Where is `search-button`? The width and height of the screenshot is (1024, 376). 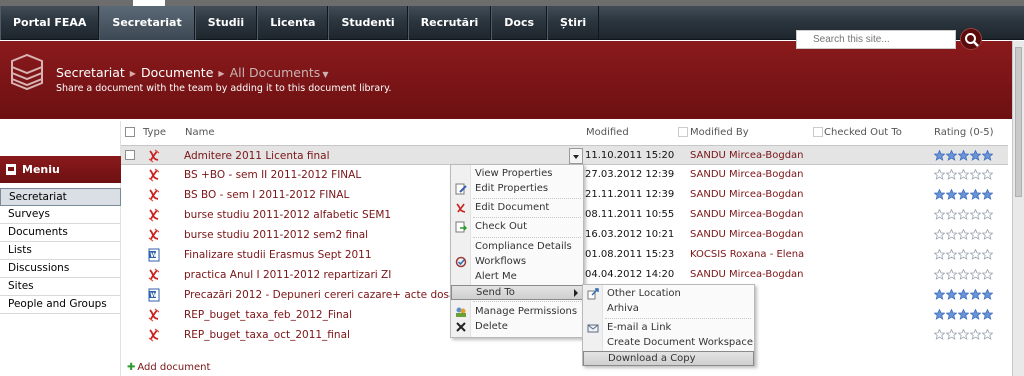 search-button is located at coordinates (971, 39).